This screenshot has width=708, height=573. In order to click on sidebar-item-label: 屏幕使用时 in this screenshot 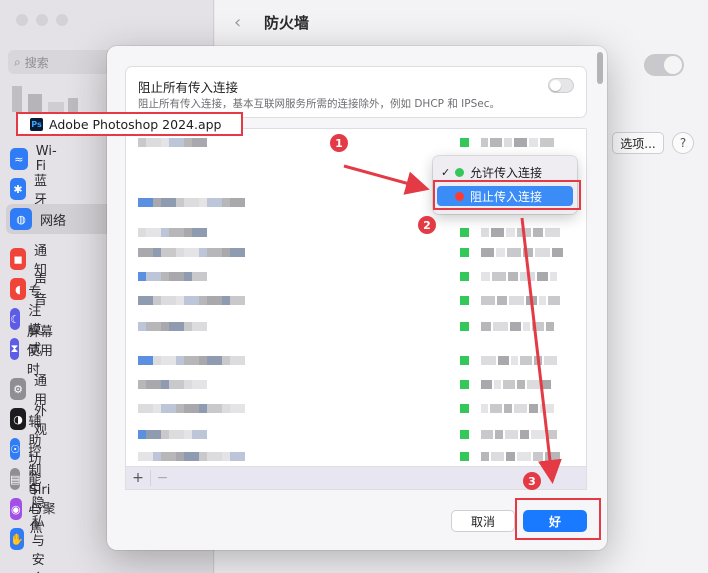, I will do `click(39, 351)`.